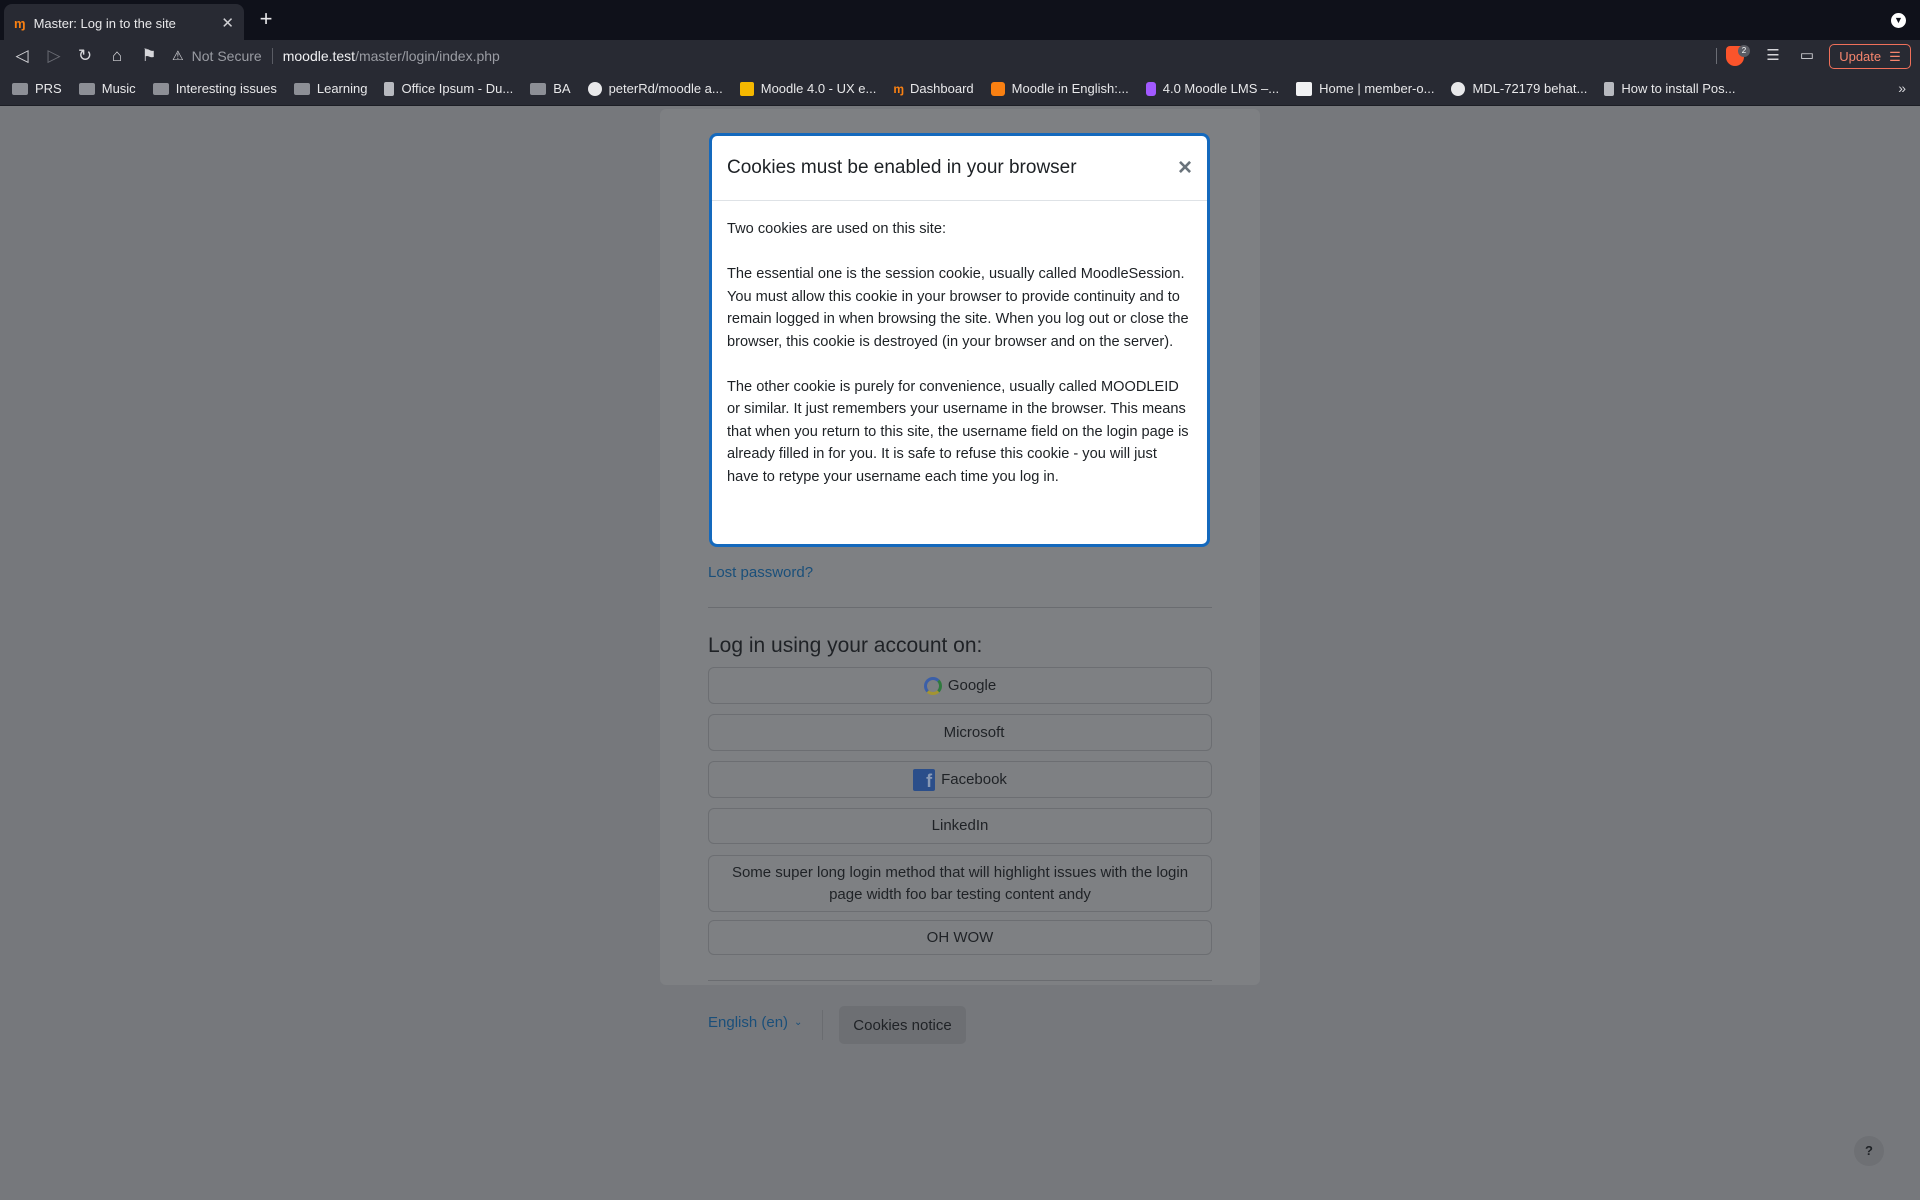 The image size is (1920, 1200). Describe the element at coordinates (1898, 20) in the screenshot. I see `tab-menu-icon: ▼` at that location.